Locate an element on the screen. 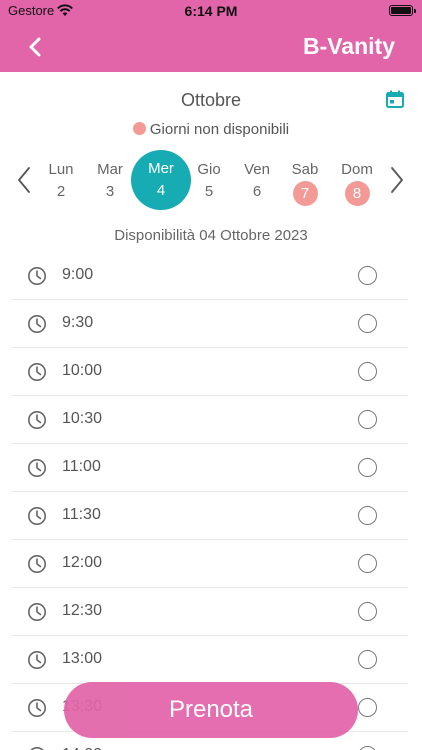 This screenshot has height=750, width=422. slot-time: 12:00 is located at coordinates (82, 562).